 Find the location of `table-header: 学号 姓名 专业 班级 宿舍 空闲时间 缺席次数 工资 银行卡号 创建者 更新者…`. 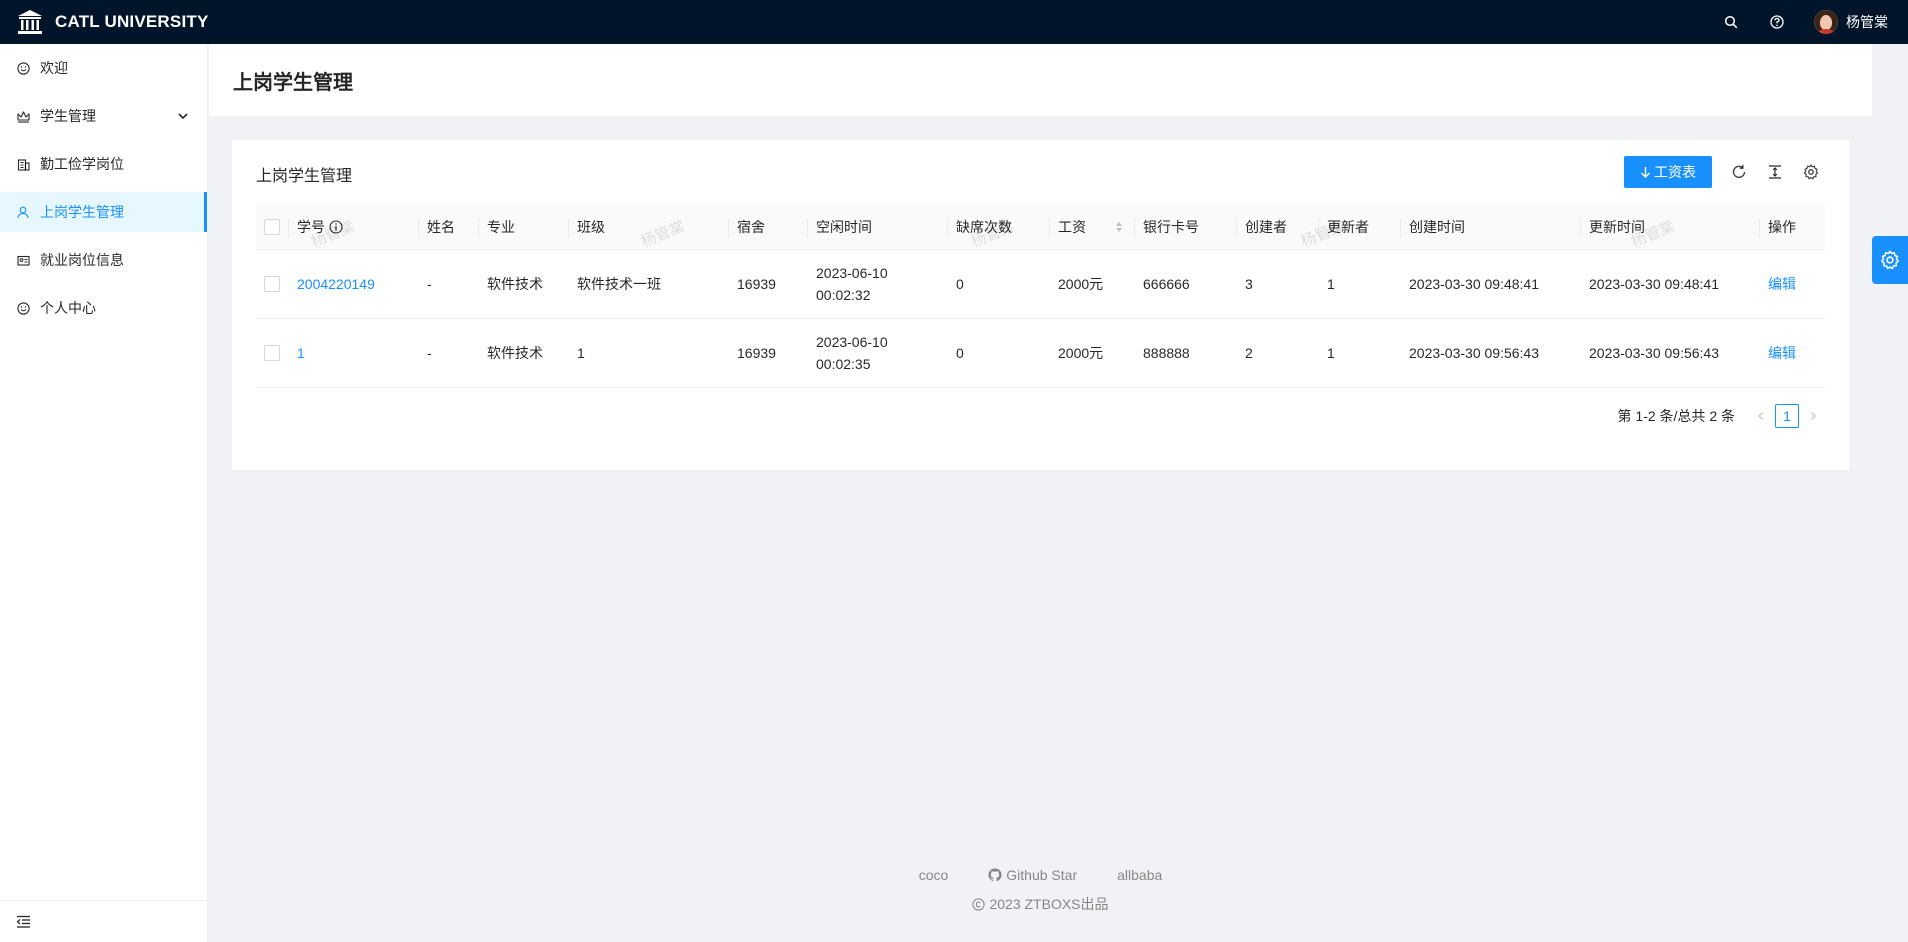

table-header: 学号 姓名 专业 班级 宿舍 空闲时间 缺席次数 工资 银行卡号 创建者 更新者… is located at coordinates (1040, 228).